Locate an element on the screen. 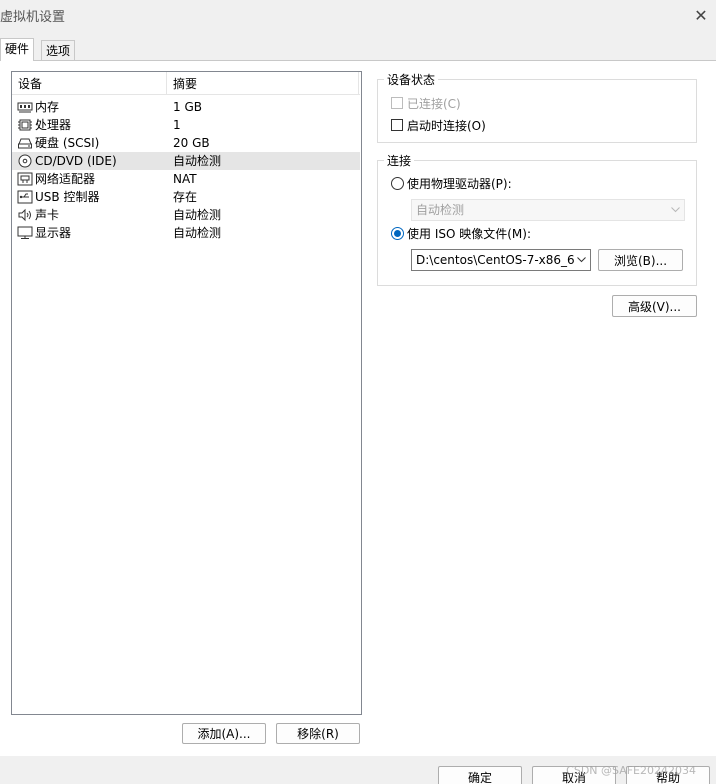  close-icon: ✕ is located at coordinates (701, 15).